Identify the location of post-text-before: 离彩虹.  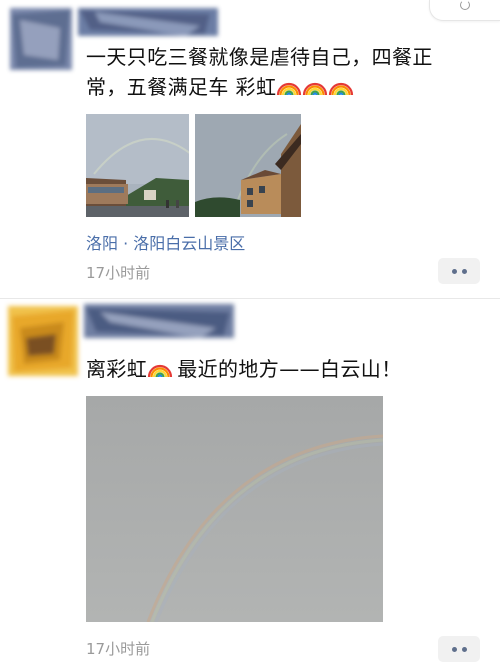
(117, 369).